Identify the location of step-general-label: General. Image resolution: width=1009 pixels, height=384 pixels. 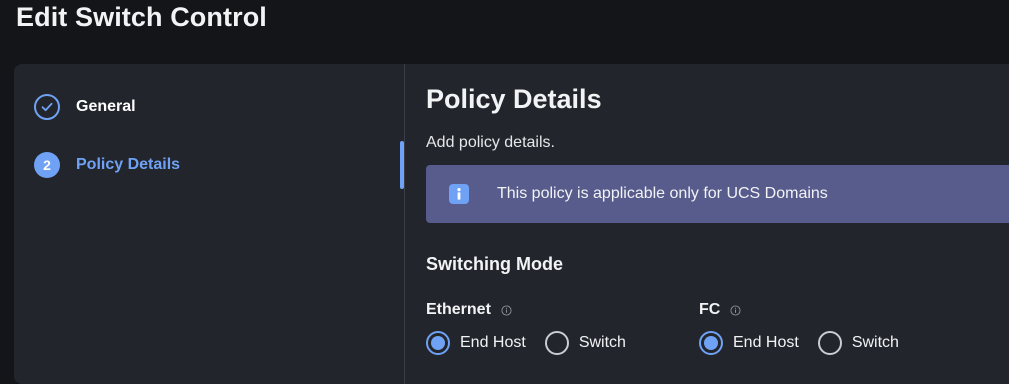
(106, 106).